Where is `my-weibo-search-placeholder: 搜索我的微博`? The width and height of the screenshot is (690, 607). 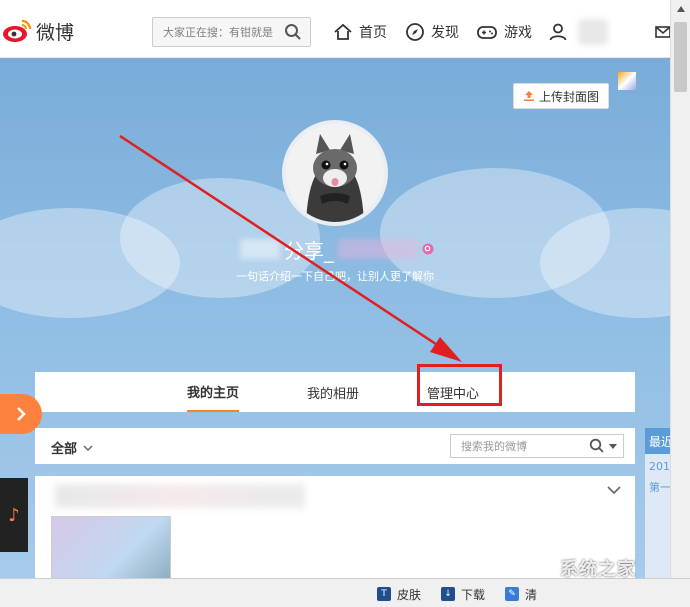 my-weibo-search-placeholder: 搜索我的微博 is located at coordinates (494, 446).